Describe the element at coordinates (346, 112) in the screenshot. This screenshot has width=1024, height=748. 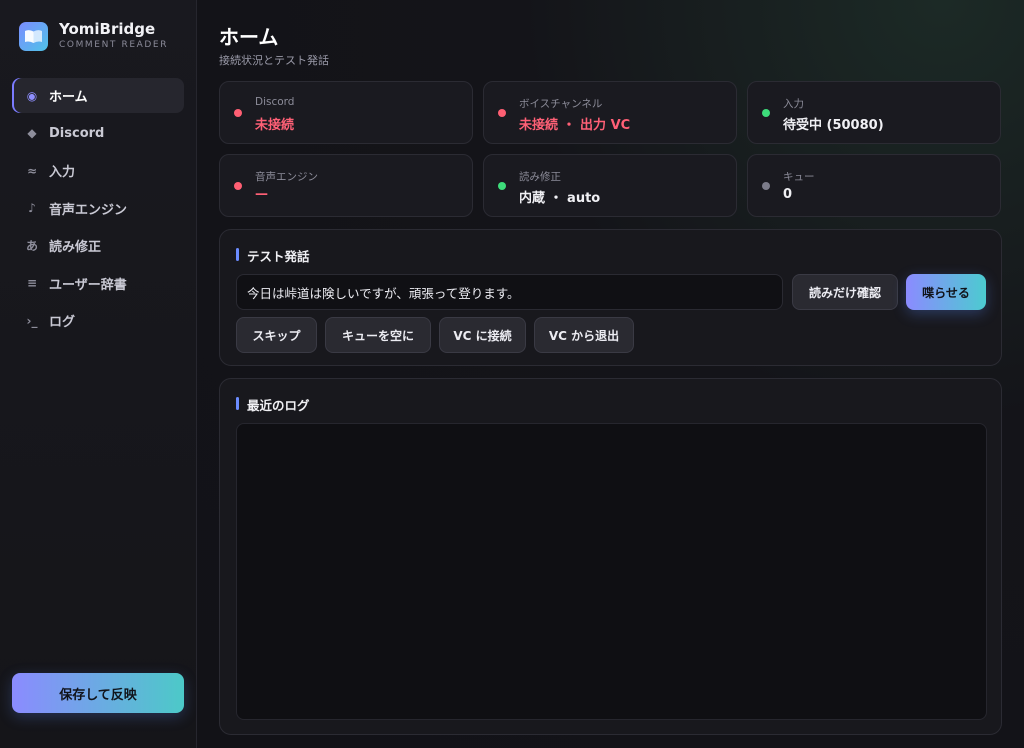
I see `status-card-discord: Discord 未接続` at that location.